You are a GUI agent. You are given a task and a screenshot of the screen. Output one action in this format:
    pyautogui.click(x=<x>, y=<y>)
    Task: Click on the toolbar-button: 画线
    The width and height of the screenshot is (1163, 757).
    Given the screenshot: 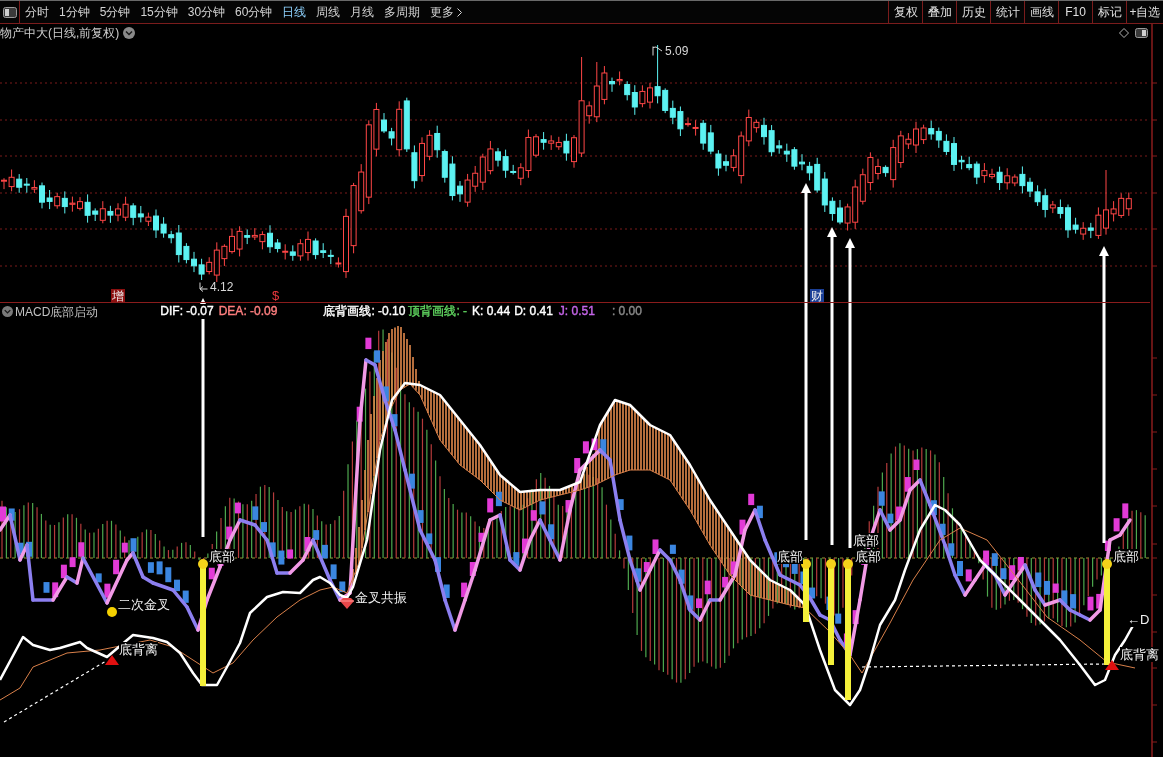 What is the action you would take?
    pyautogui.click(x=1041, y=12)
    